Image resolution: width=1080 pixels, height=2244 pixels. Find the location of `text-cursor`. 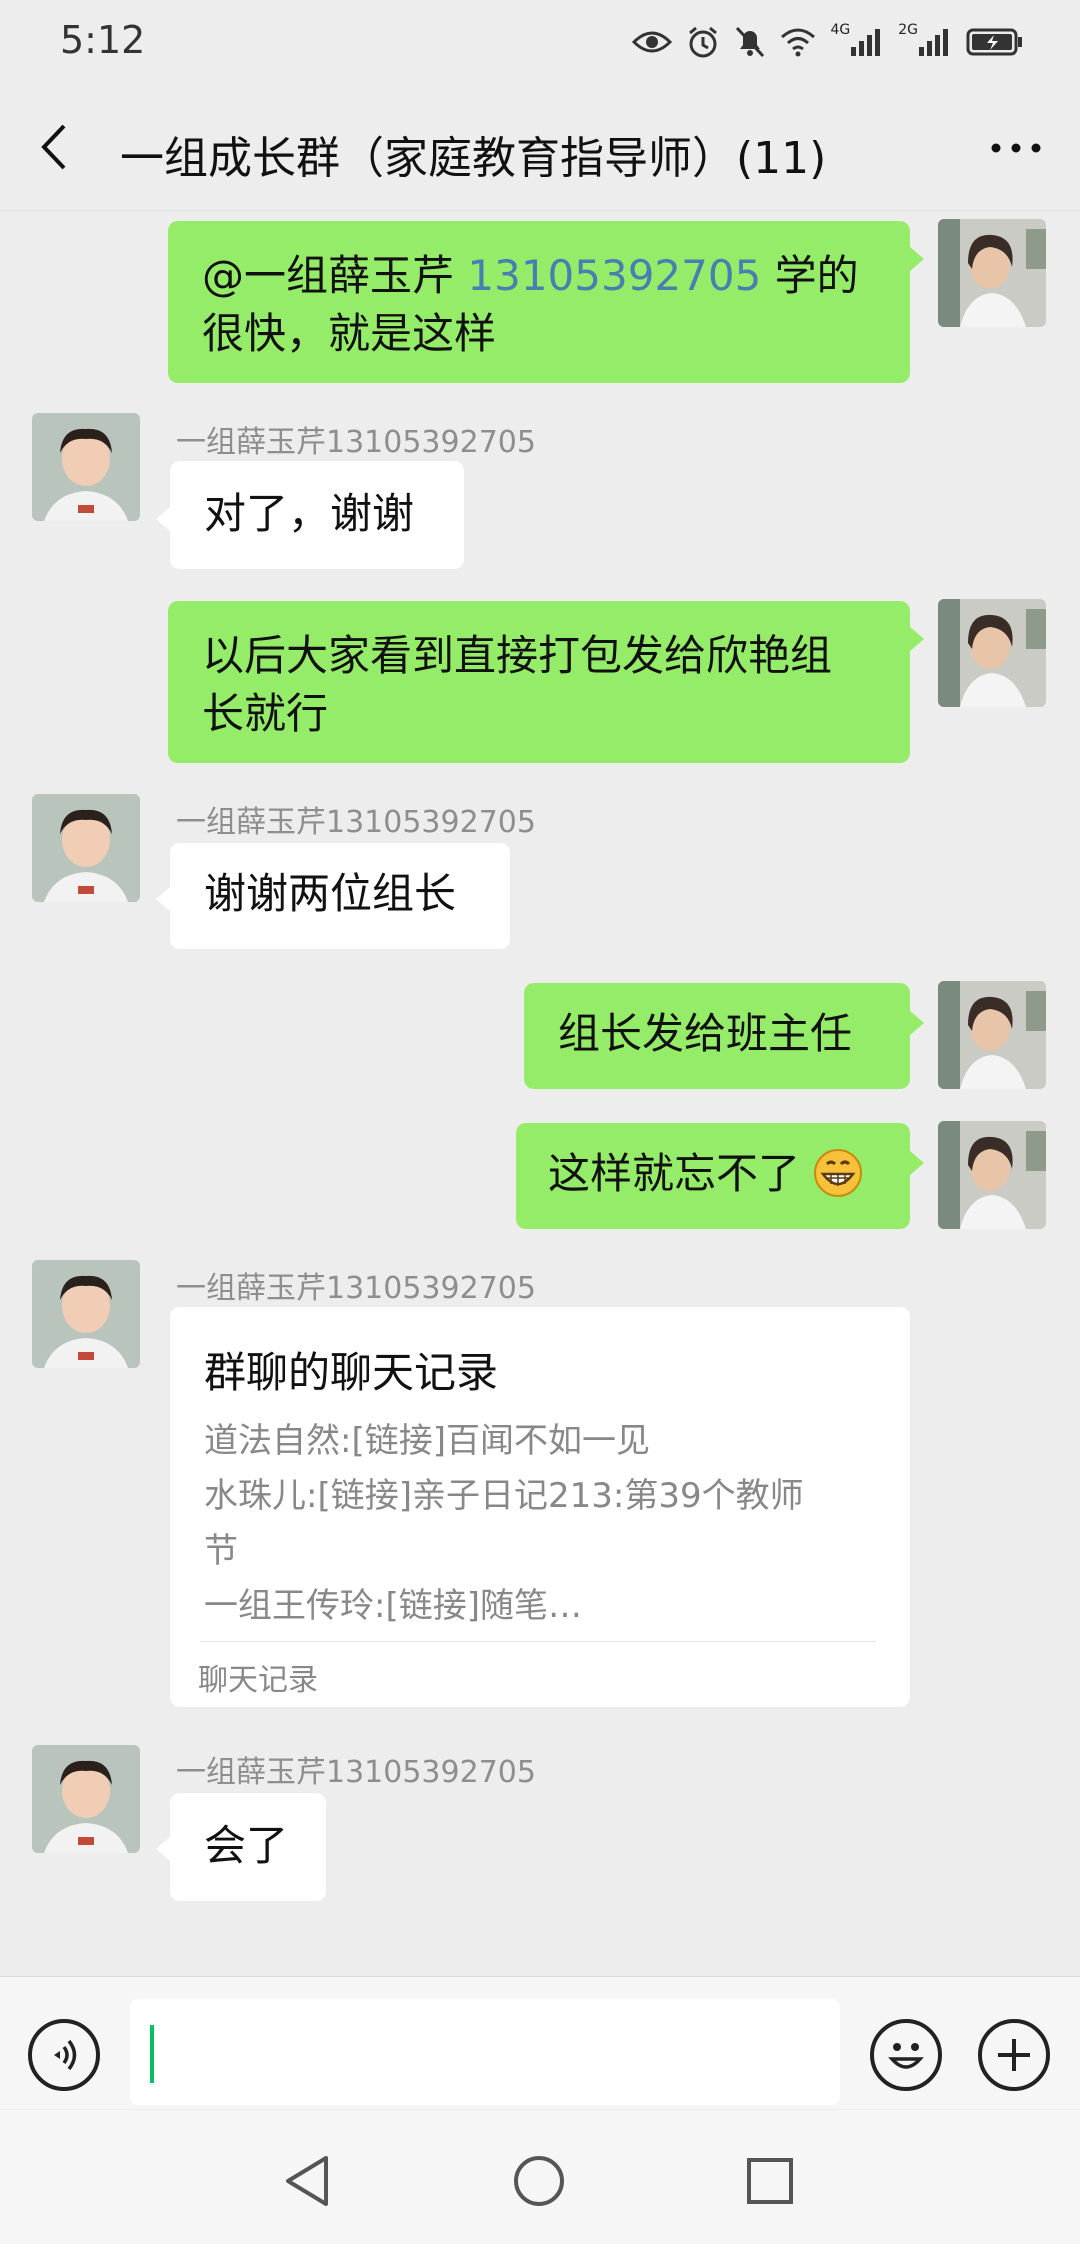

text-cursor is located at coordinates (152, 2054).